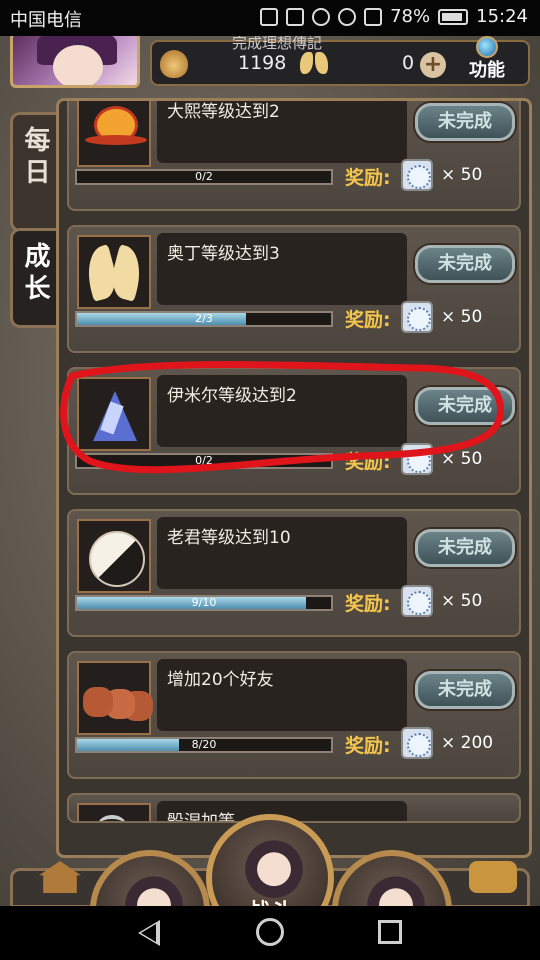 This screenshot has height=960, width=540. Describe the element at coordinates (262, 63) in the screenshot. I see `currency-1-value: 1198` at that location.